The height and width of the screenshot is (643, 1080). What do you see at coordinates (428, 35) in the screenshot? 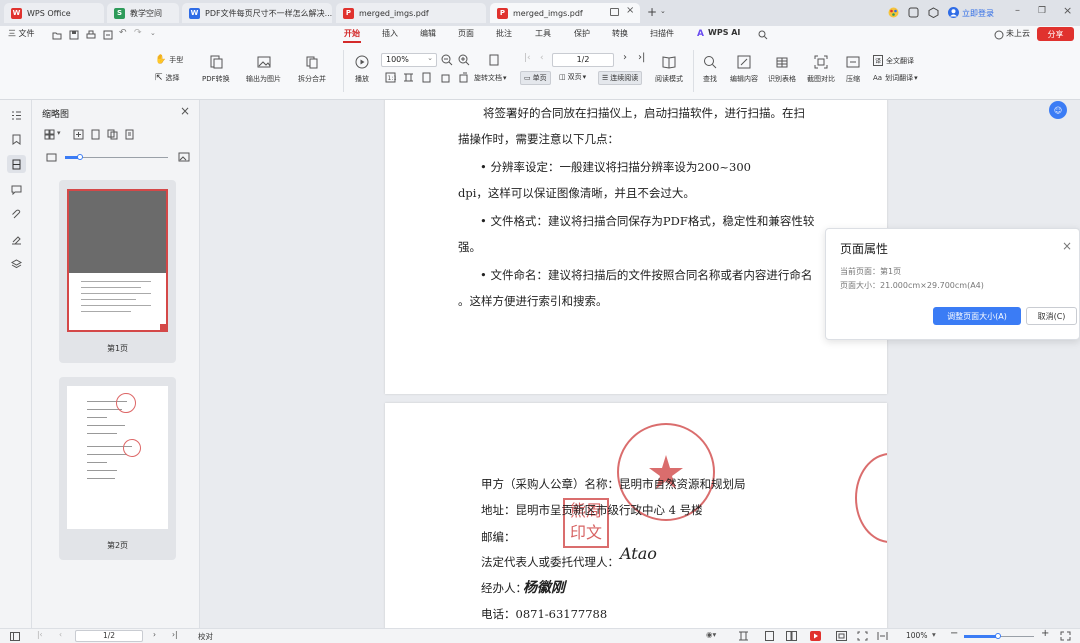
I see `menu-edit: 编辑` at bounding box center [428, 35].